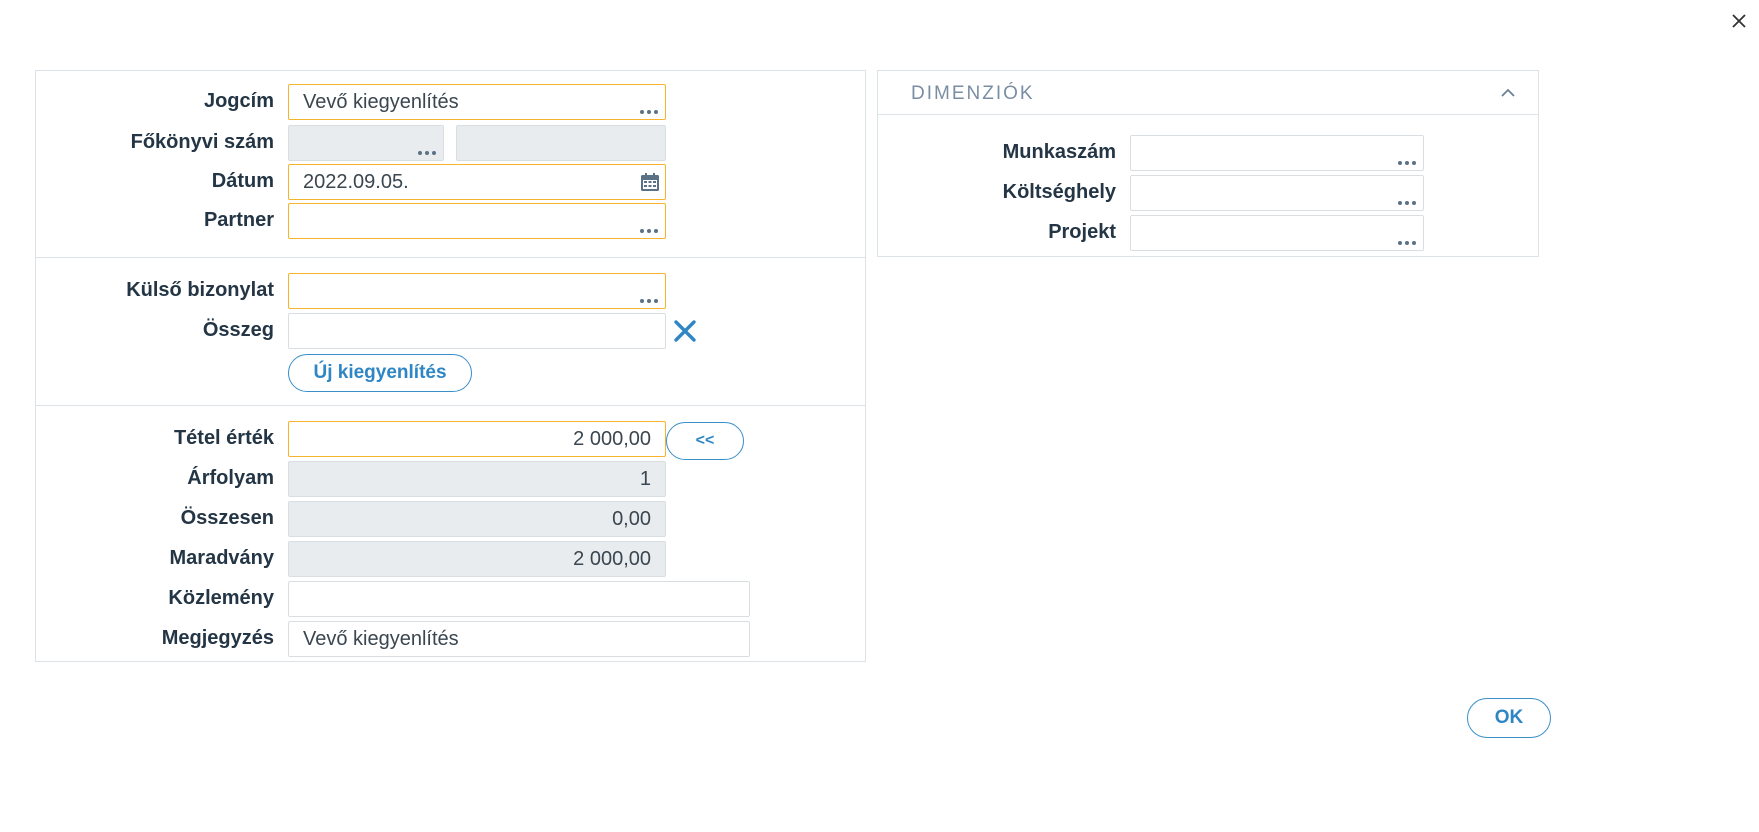  I want to click on maradvany-field: 2 000,00, so click(477, 559).